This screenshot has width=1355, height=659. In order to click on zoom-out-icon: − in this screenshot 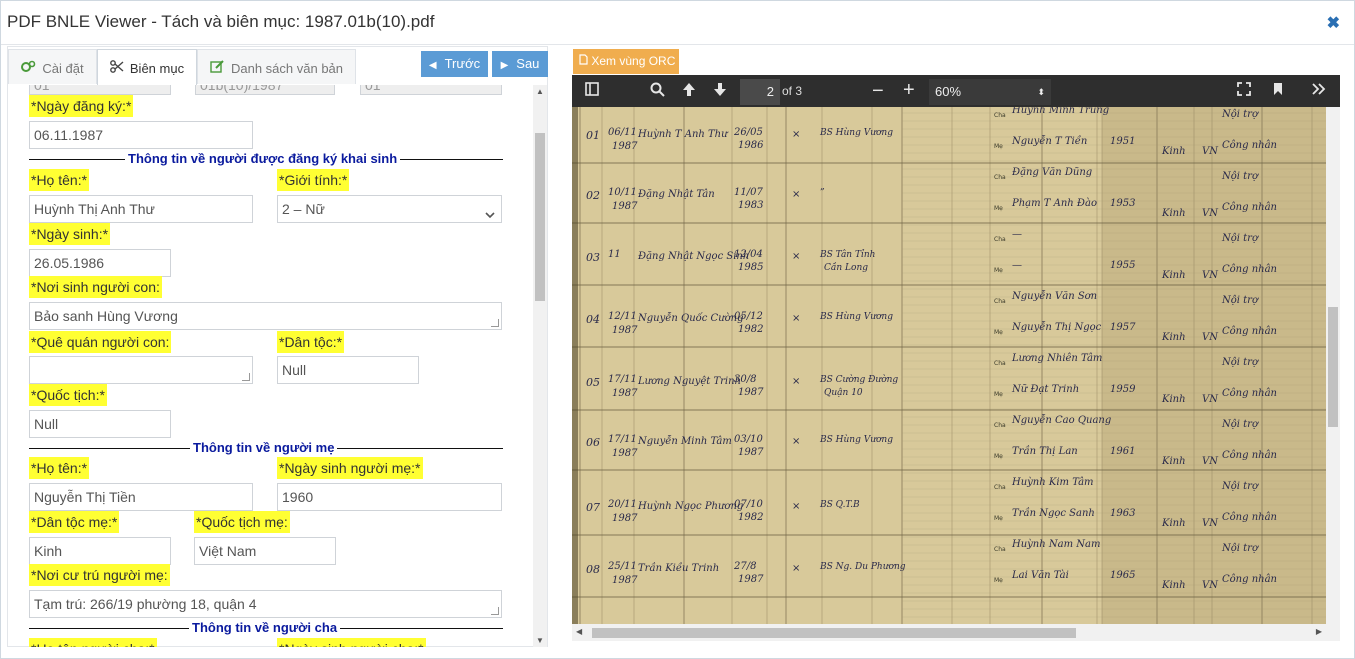, I will do `click(878, 91)`.